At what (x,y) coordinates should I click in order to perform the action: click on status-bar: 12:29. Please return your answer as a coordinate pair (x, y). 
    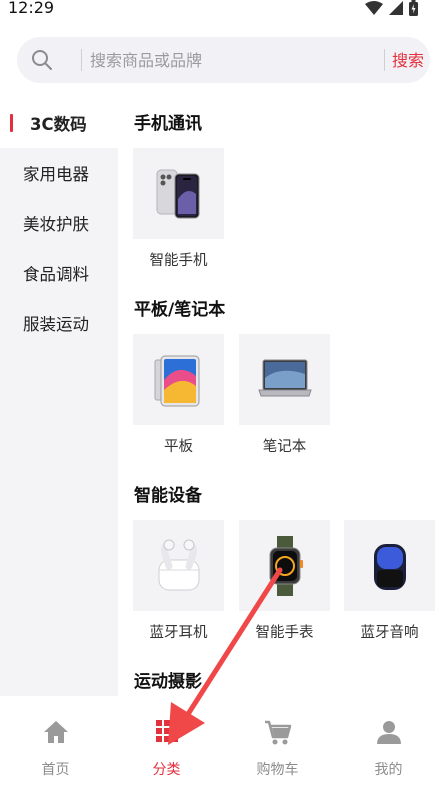
    Looking at the image, I should click on (222, 12).